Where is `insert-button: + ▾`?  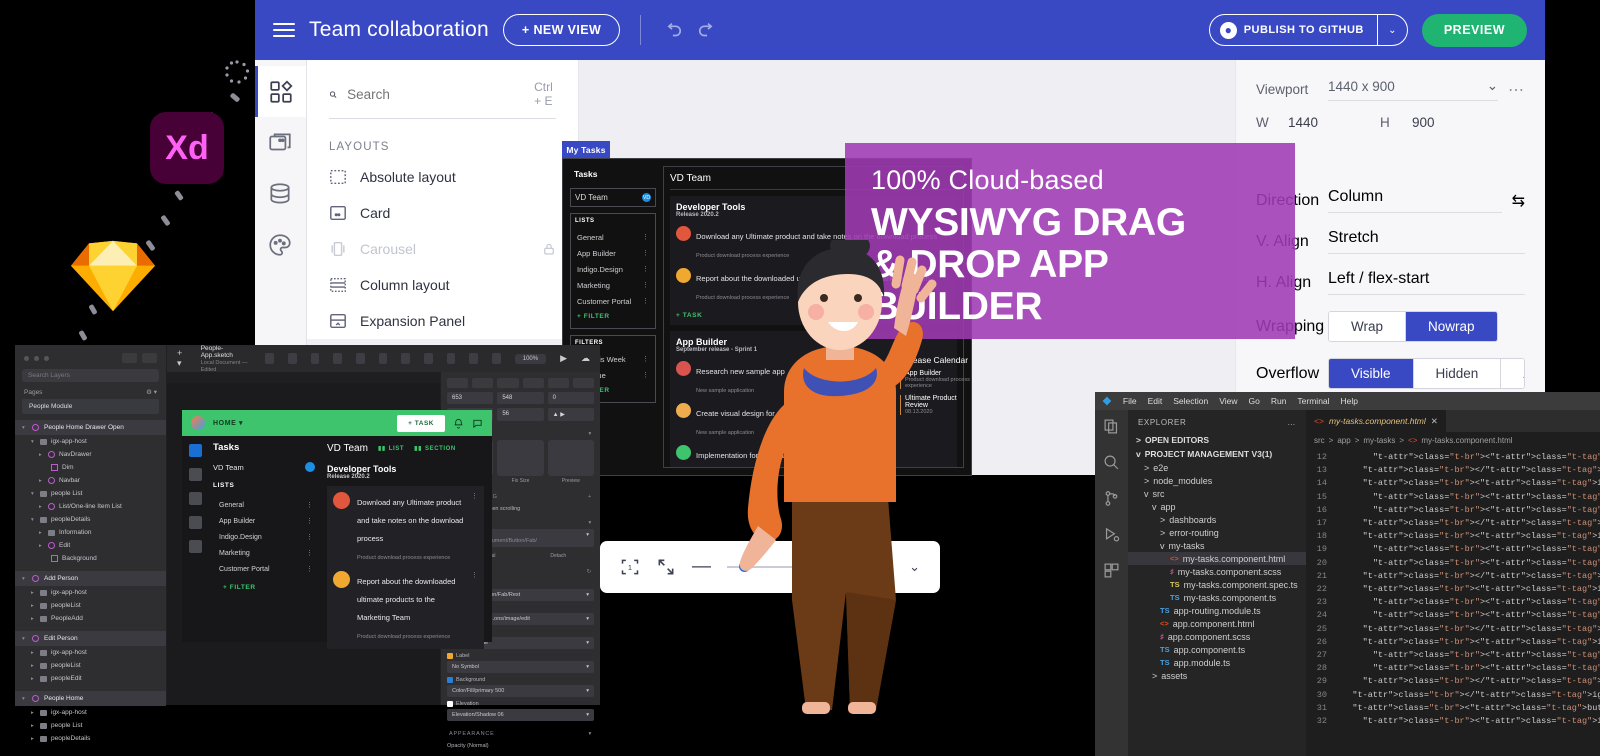 insert-button: + ▾ is located at coordinates (182, 358).